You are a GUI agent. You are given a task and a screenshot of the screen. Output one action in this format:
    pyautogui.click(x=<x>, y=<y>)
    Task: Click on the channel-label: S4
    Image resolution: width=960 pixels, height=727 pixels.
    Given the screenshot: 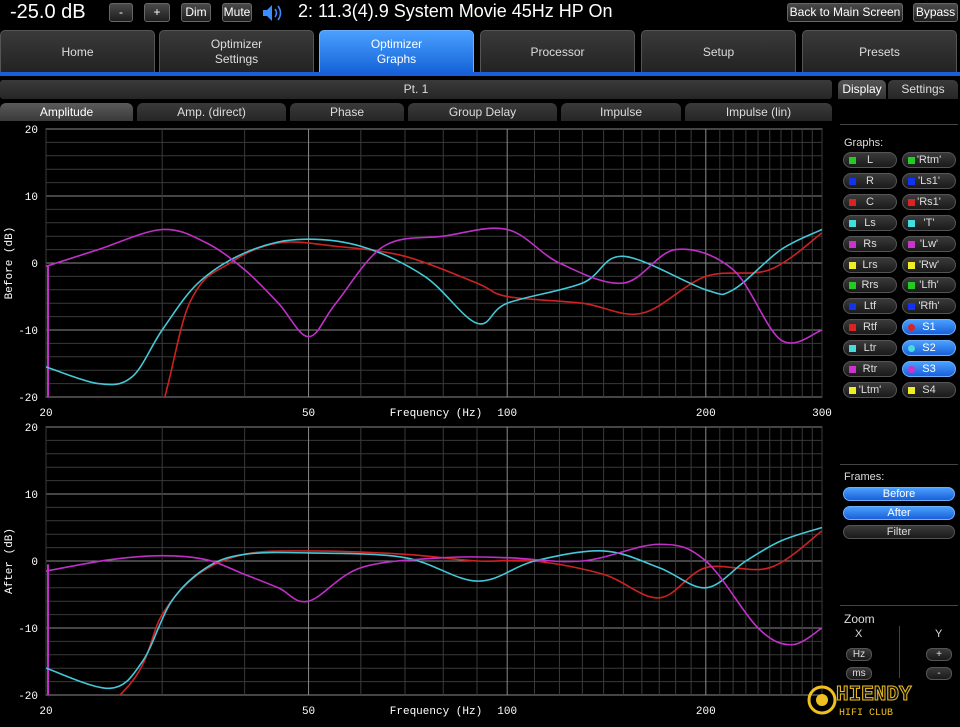 What is the action you would take?
    pyautogui.click(x=929, y=389)
    